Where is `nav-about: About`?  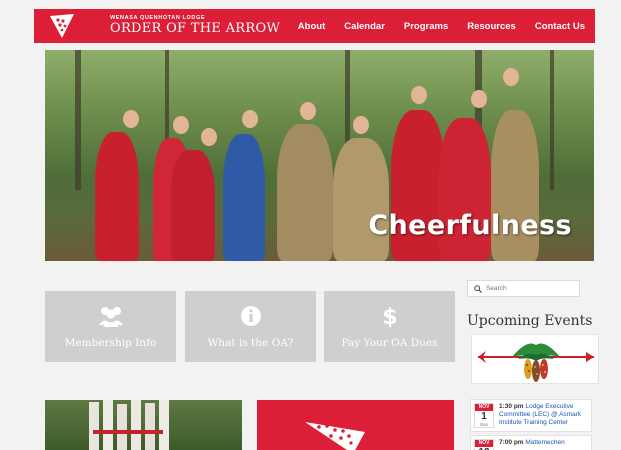
nav-about: About is located at coordinates (311, 26).